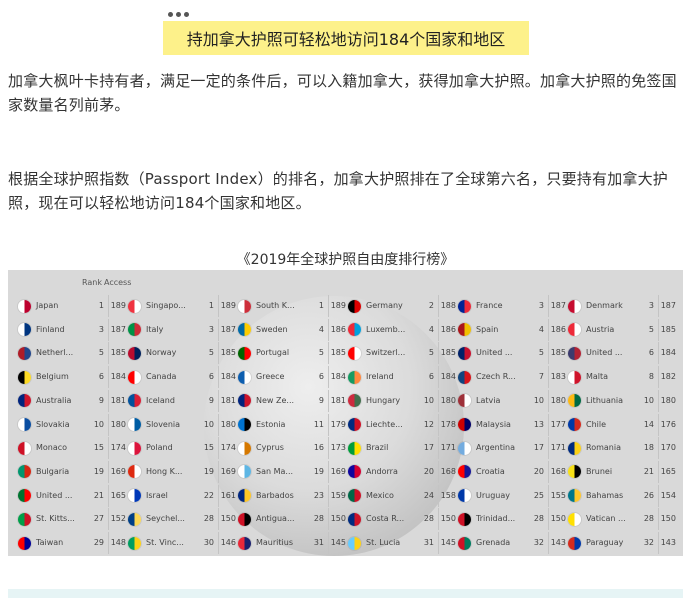 This screenshot has width=691, height=598. Describe the element at coordinates (512, 471) in the screenshot. I see `country-cell: Croatia 20 168` at that location.